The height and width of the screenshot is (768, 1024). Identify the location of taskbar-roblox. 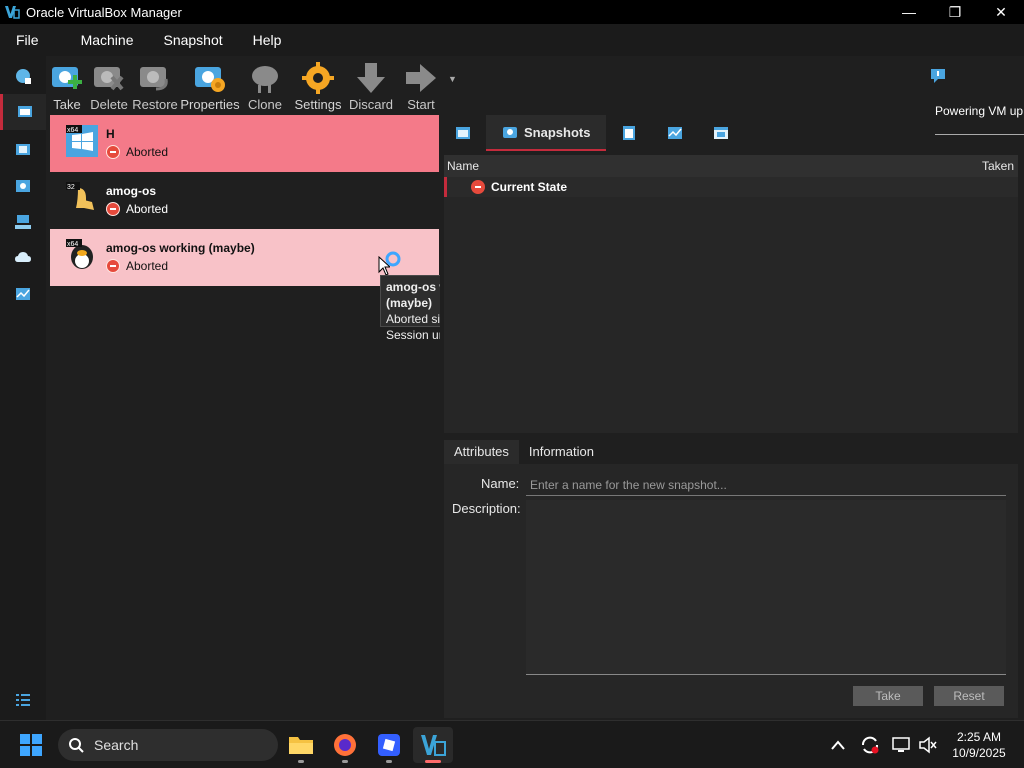
(389, 745).